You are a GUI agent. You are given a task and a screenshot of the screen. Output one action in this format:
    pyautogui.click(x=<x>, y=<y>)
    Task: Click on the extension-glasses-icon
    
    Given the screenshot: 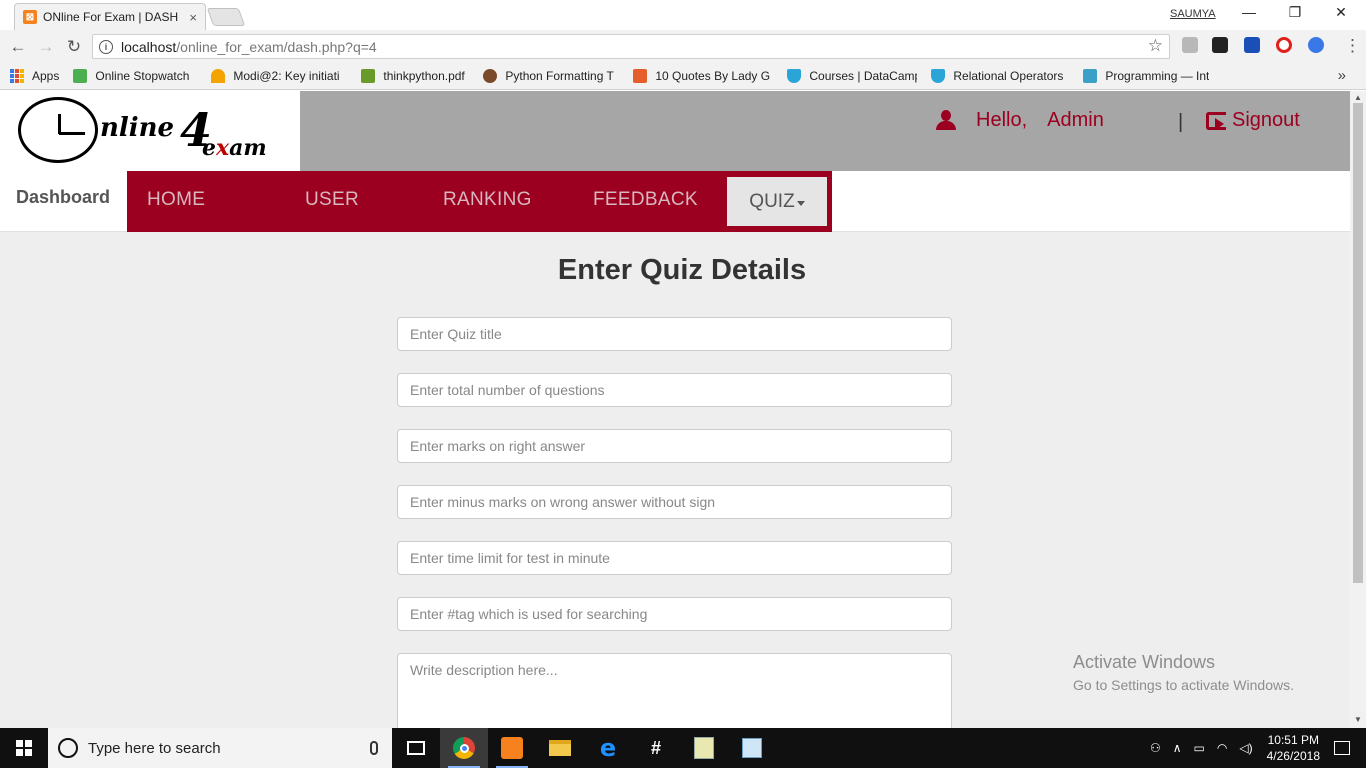 What is the action you would take?
    pyautogui.click(x=1220, y=45)
    